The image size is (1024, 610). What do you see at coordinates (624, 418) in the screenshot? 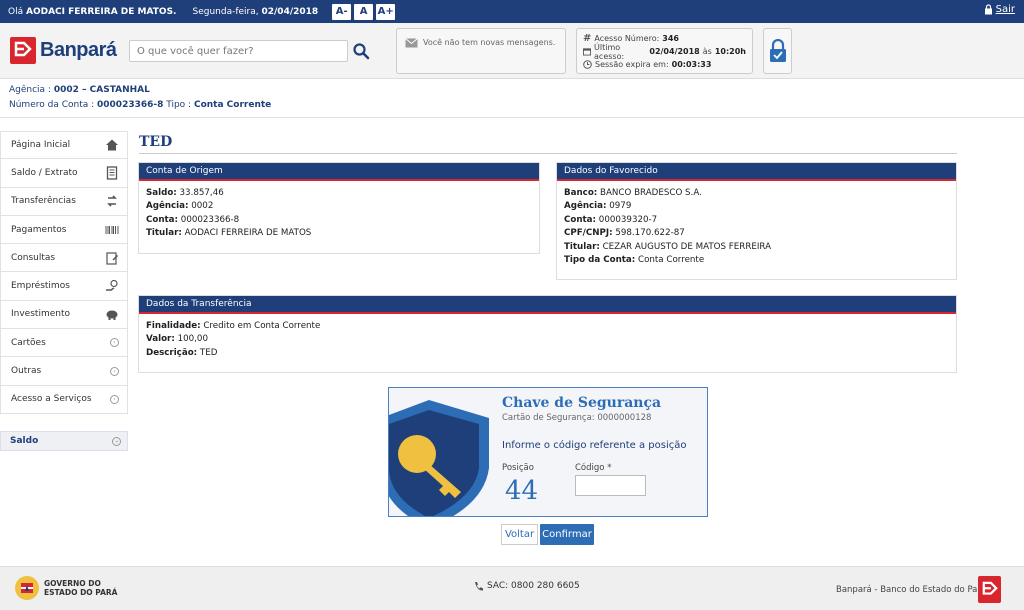
I see `security-card-value: 0000000128` at bounding box center [624, 418].